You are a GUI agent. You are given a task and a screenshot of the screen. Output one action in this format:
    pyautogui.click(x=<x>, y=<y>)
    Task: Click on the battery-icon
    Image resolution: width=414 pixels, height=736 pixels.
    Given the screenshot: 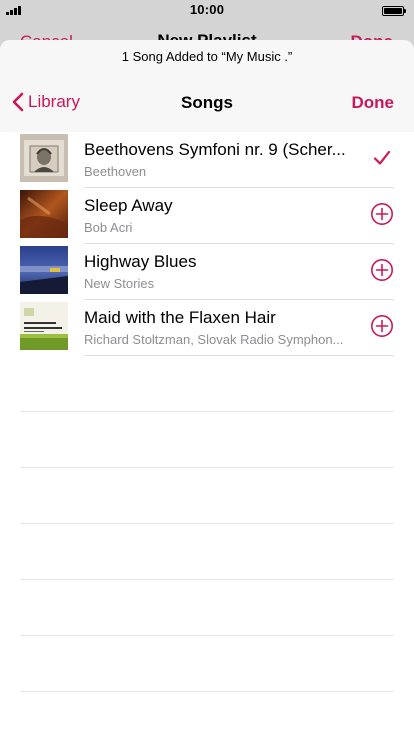 What is the action you would take?
    pyautogui.click(x=394, y=11)
    